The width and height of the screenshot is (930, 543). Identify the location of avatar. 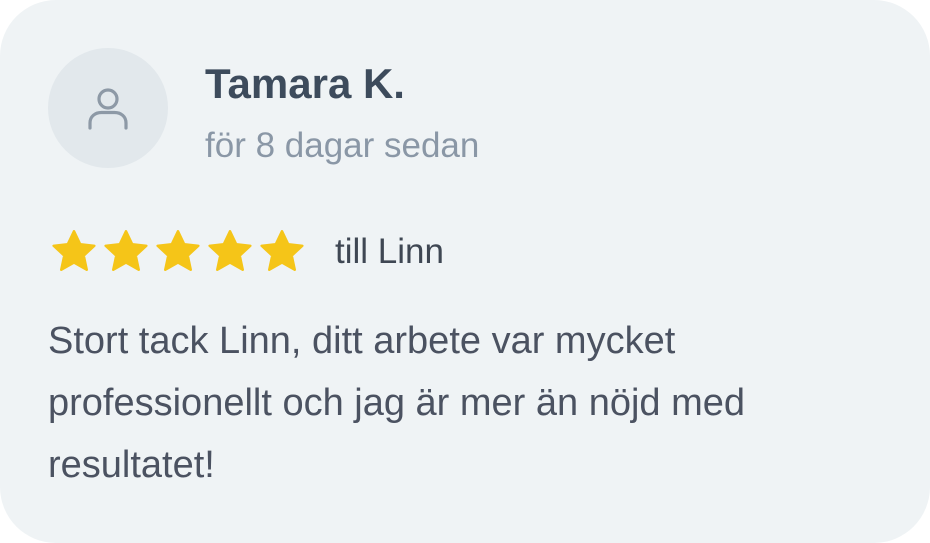
(108, 108).